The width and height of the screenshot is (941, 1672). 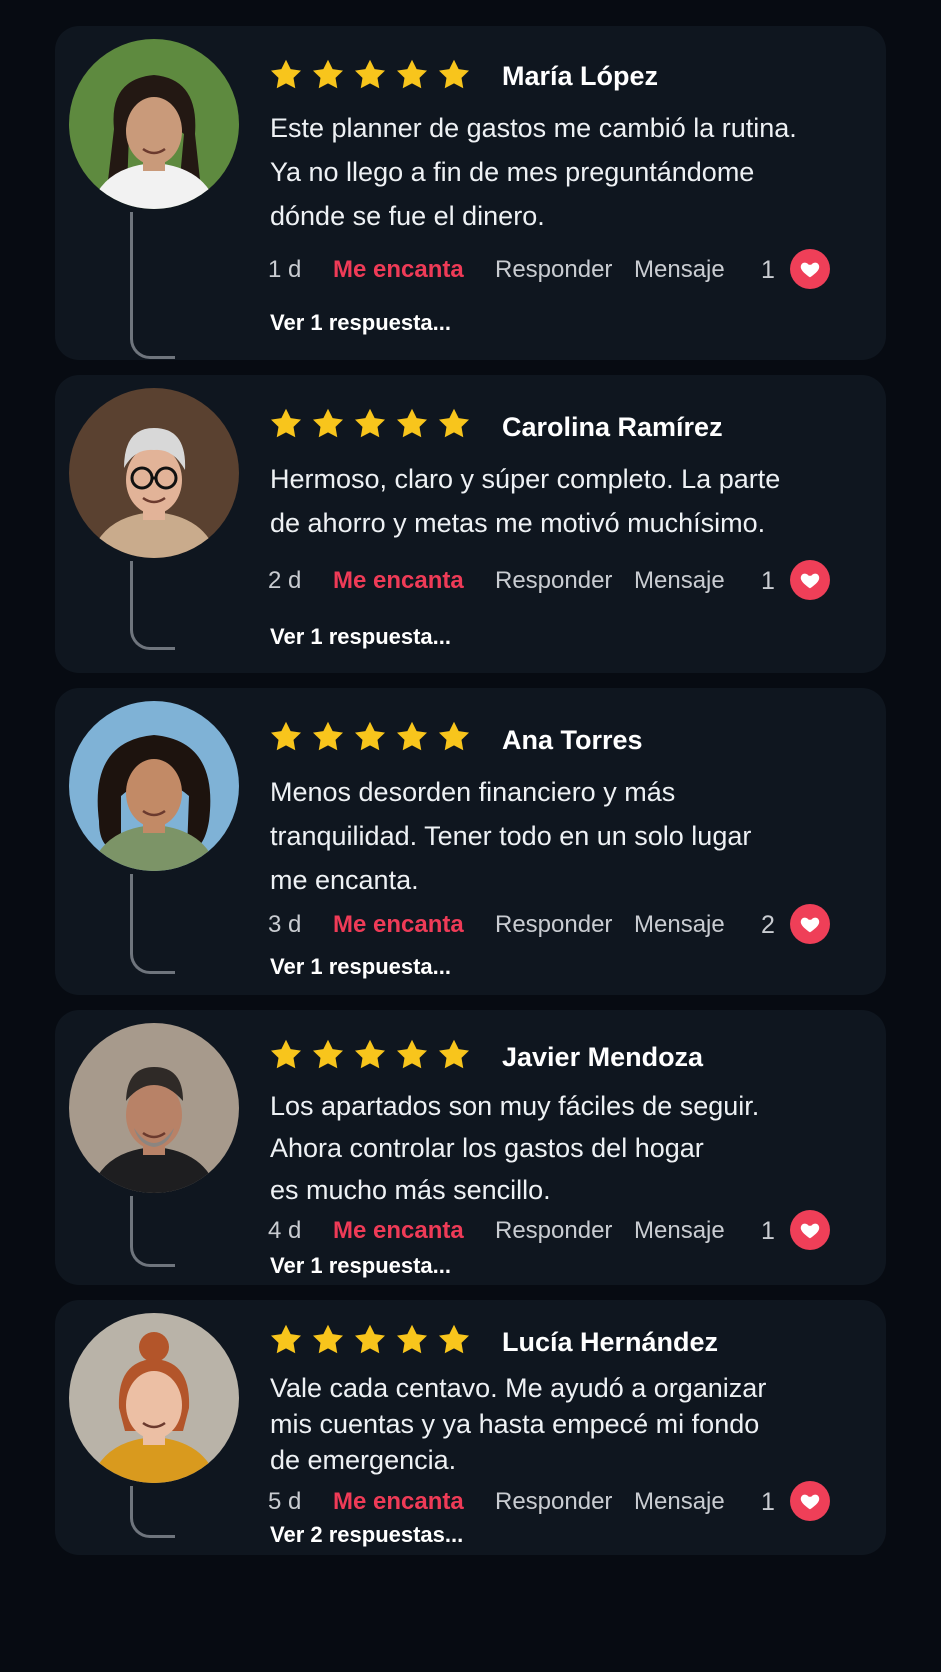 I want to click on reviewer-name: Carolina Ramírez, so click(x=612, y=427).